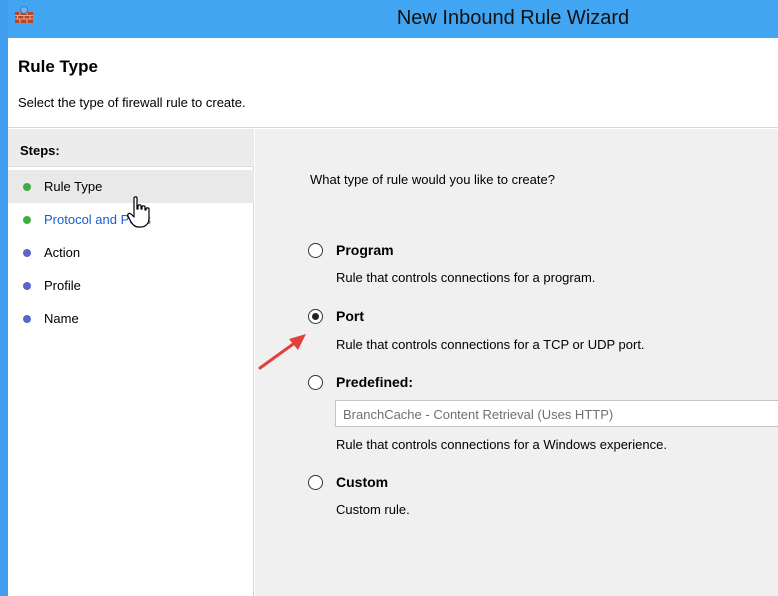  Describe the element at coordinates (73, 186) in the screenshot. I see `step-label: Rule Type` at that location.